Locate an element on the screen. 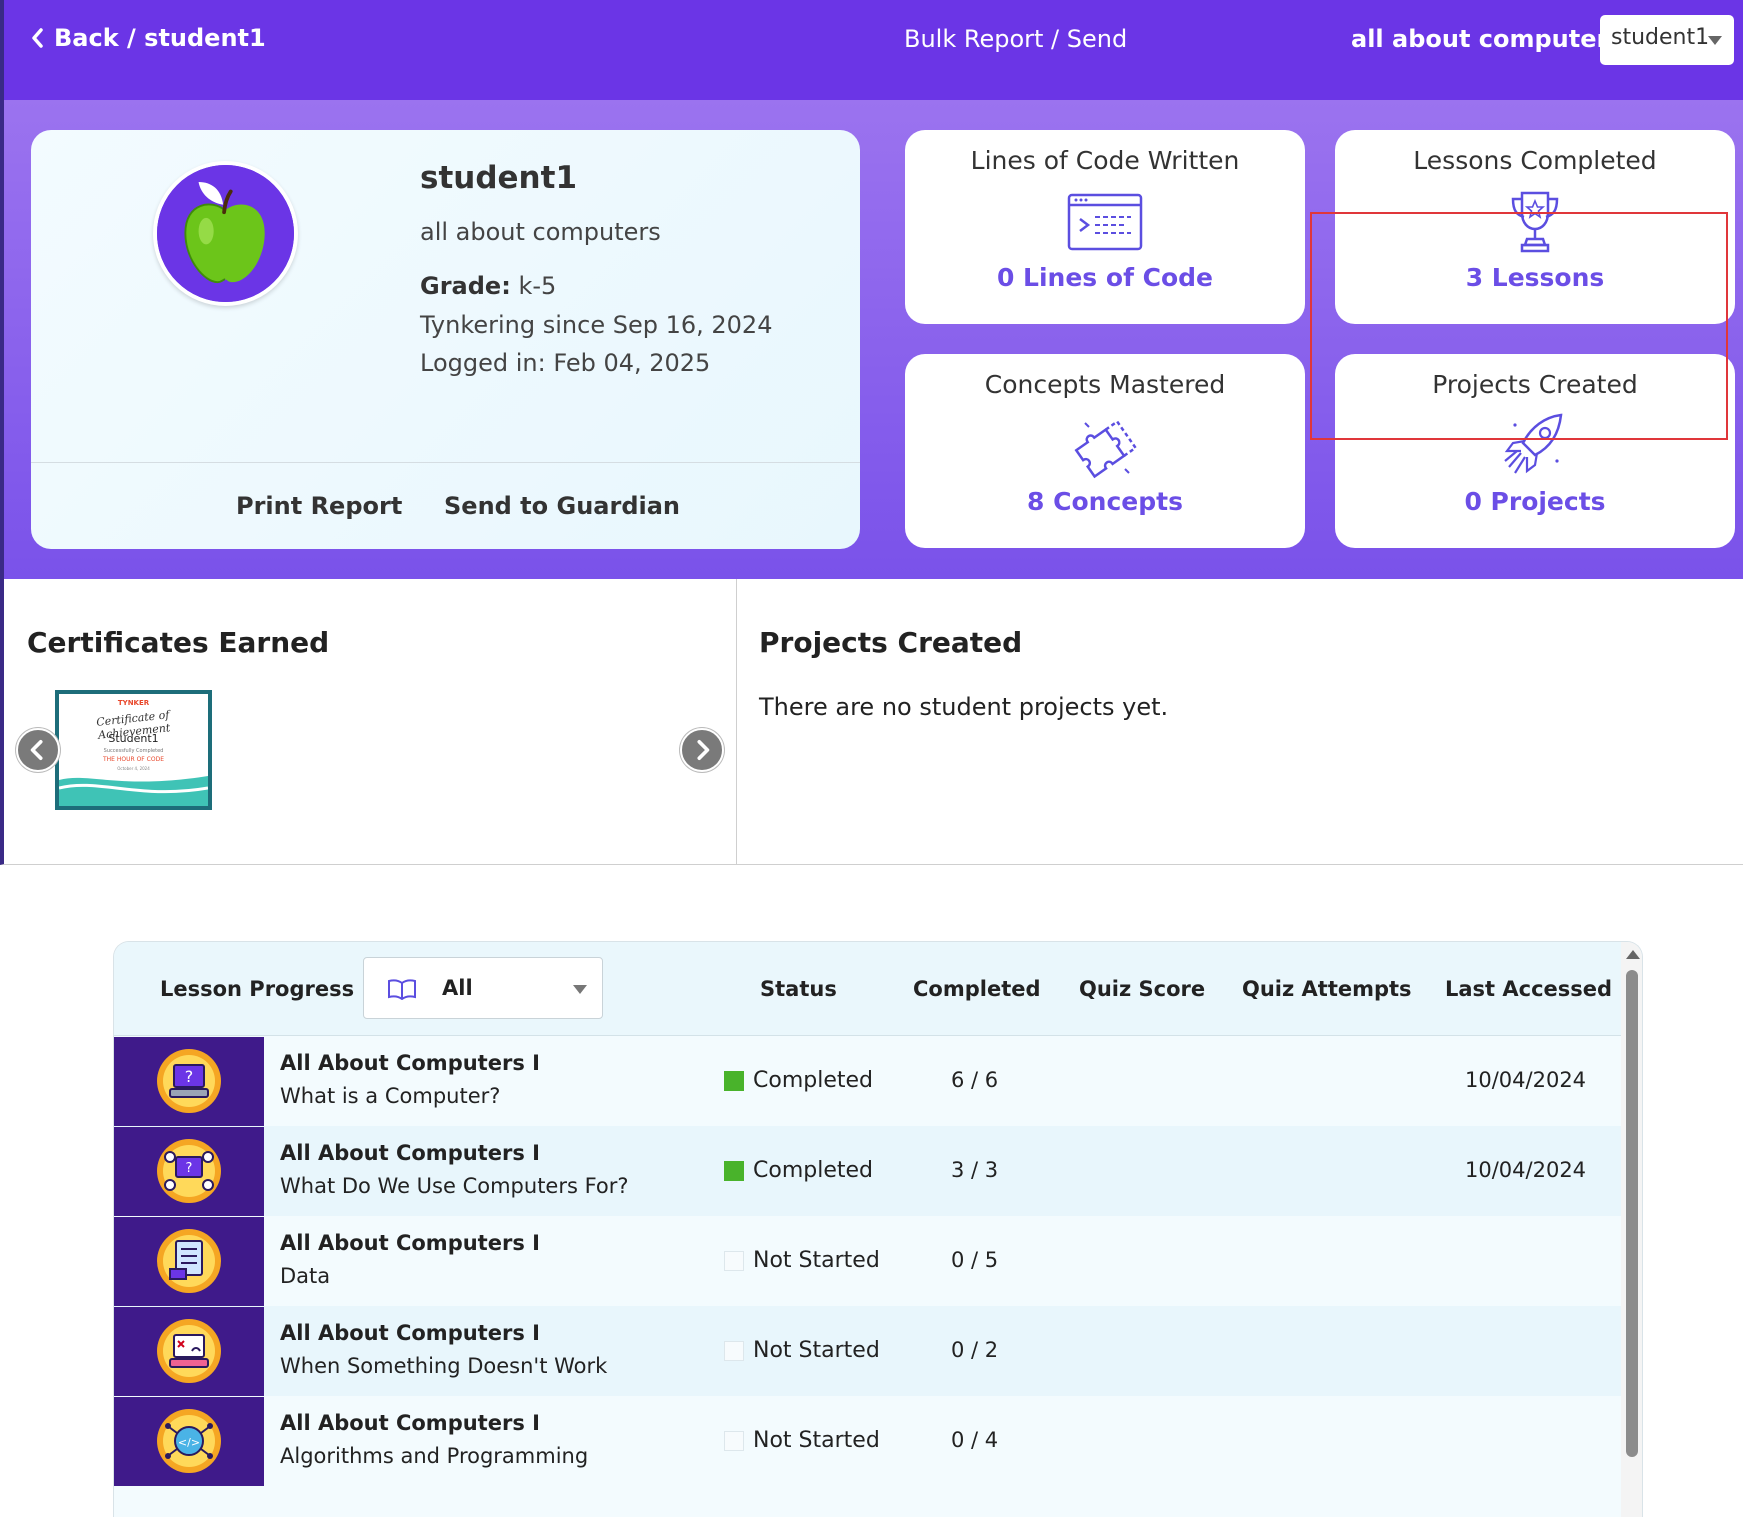 This screenshot has width=1743, height=1517. quiz-attempts-header: Quiz Attempts is located at coordinates (1327, 989).